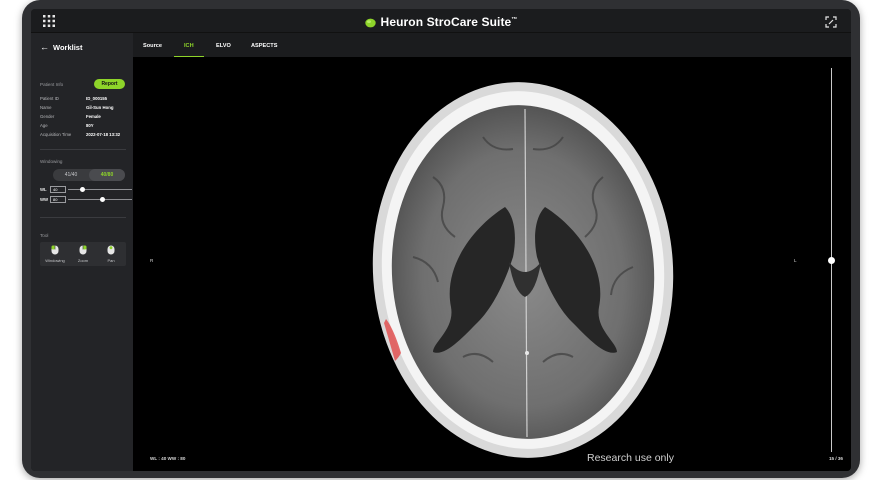  Describe the element at coordinates (85, 100) in the screenshot. I see `patient-id-row: Patient ID ID_000155` at that location.